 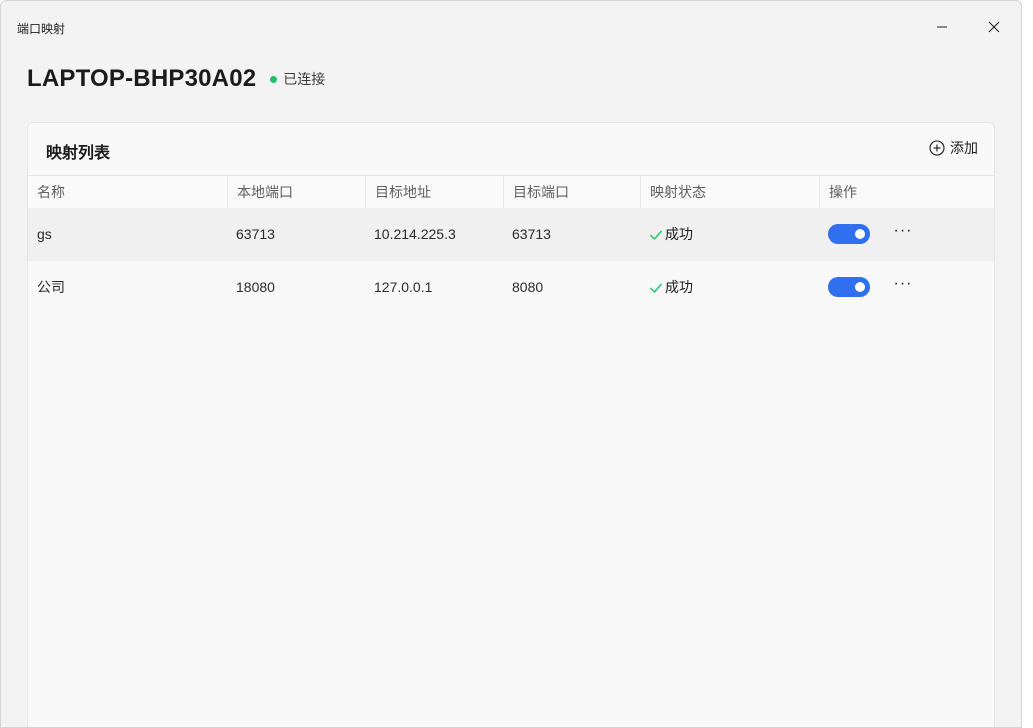 I want to click on minimize-icon, so click(x=942, y=27).